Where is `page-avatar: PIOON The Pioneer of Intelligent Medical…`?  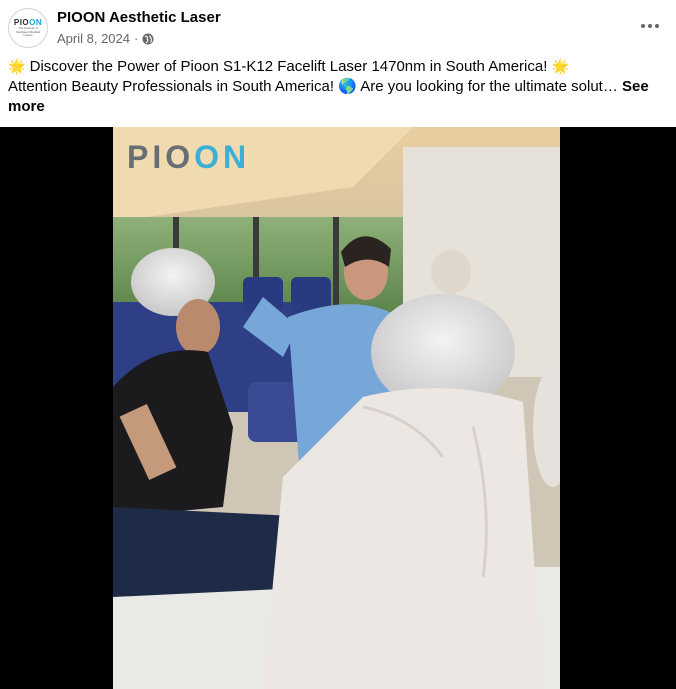 page-avatar: PIOON The Pioneer of Intelligent Medical… is located at coordinates (28, 28).